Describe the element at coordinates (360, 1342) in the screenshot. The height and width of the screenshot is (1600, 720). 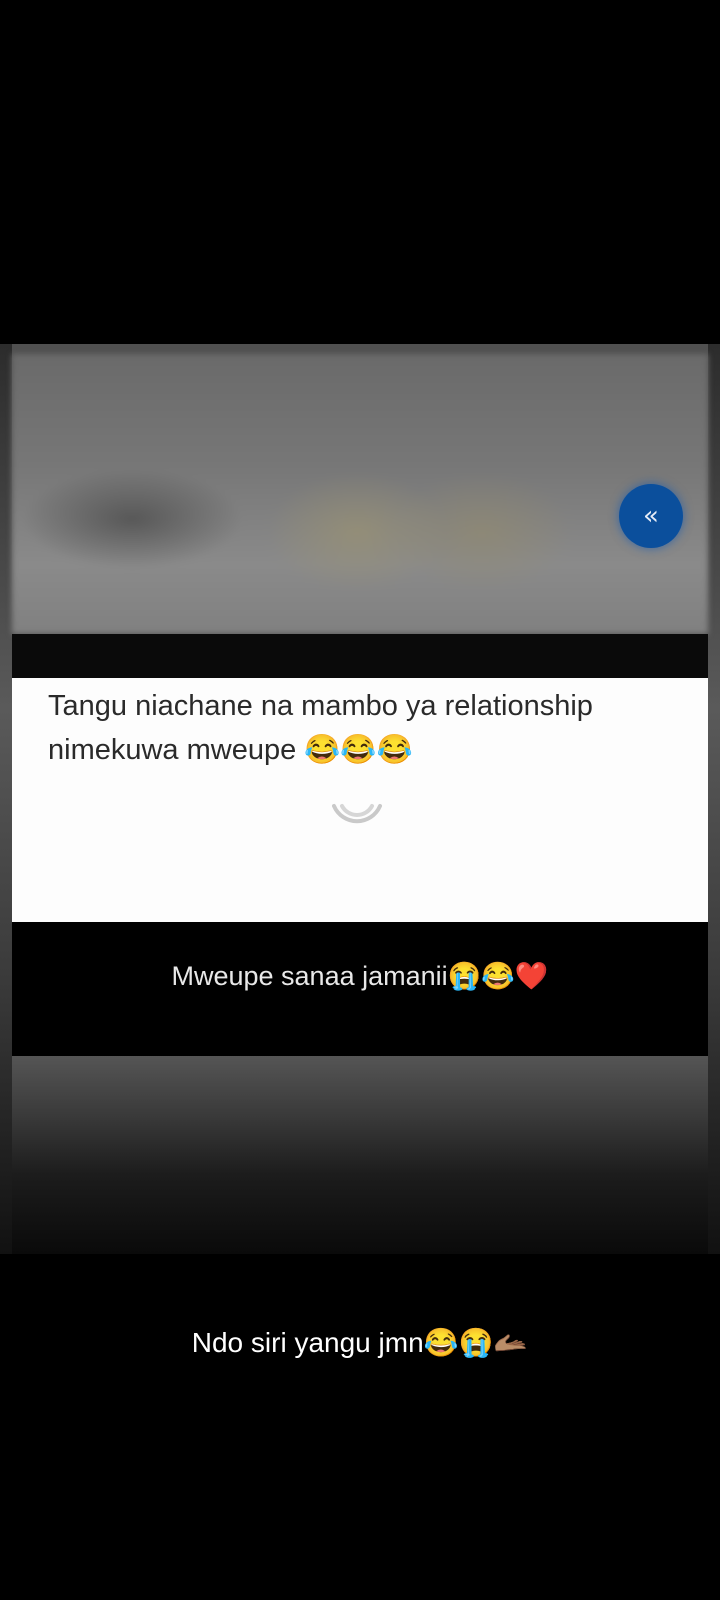
I see `post-caption: Ndo siri yangu jmn😂😭🫴🏽` at that location.